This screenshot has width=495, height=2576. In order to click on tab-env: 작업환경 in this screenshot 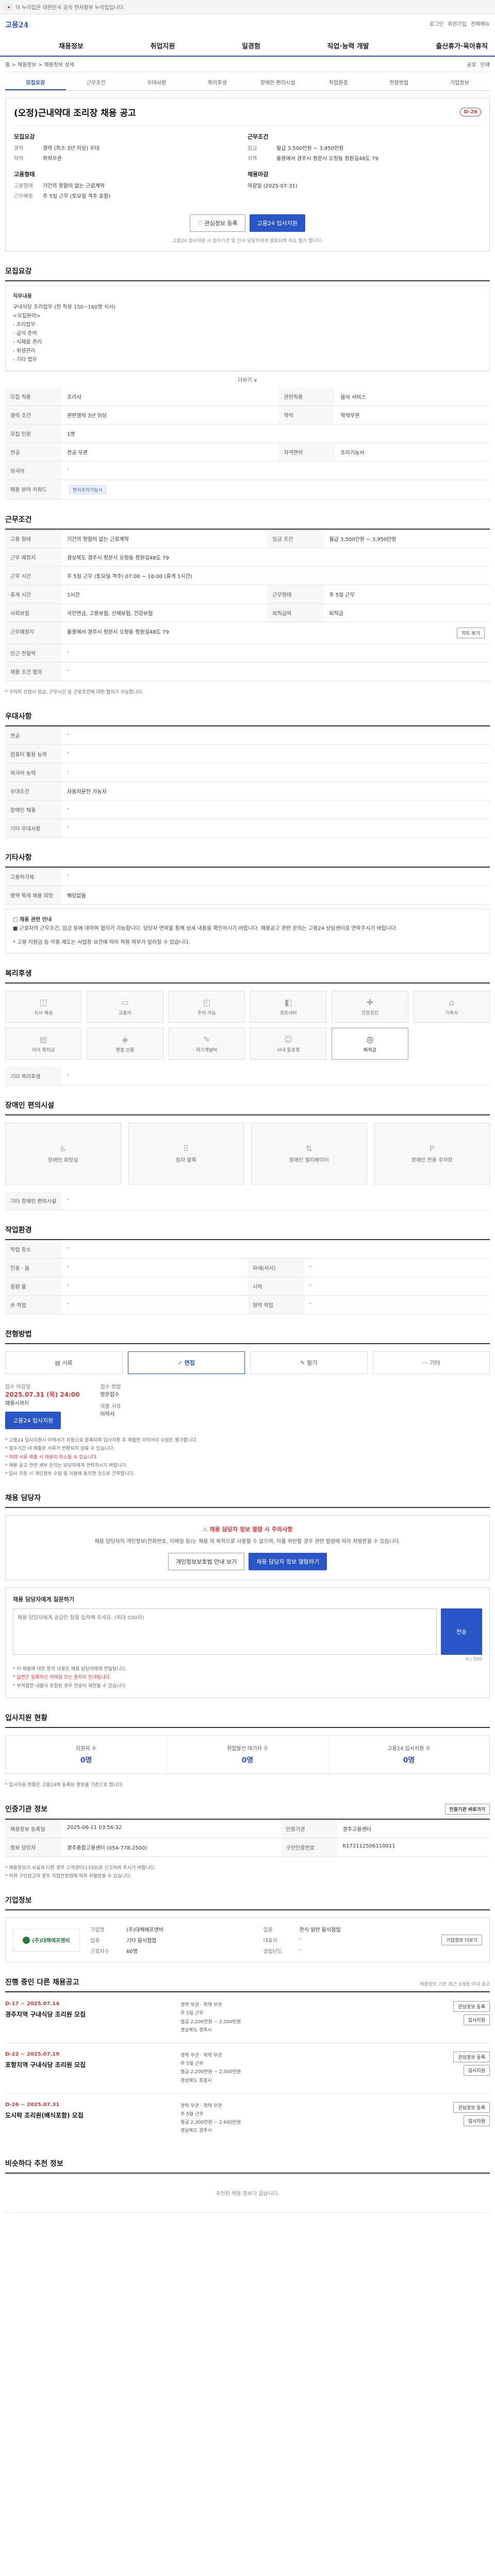, I will do `click(338, 82)`.